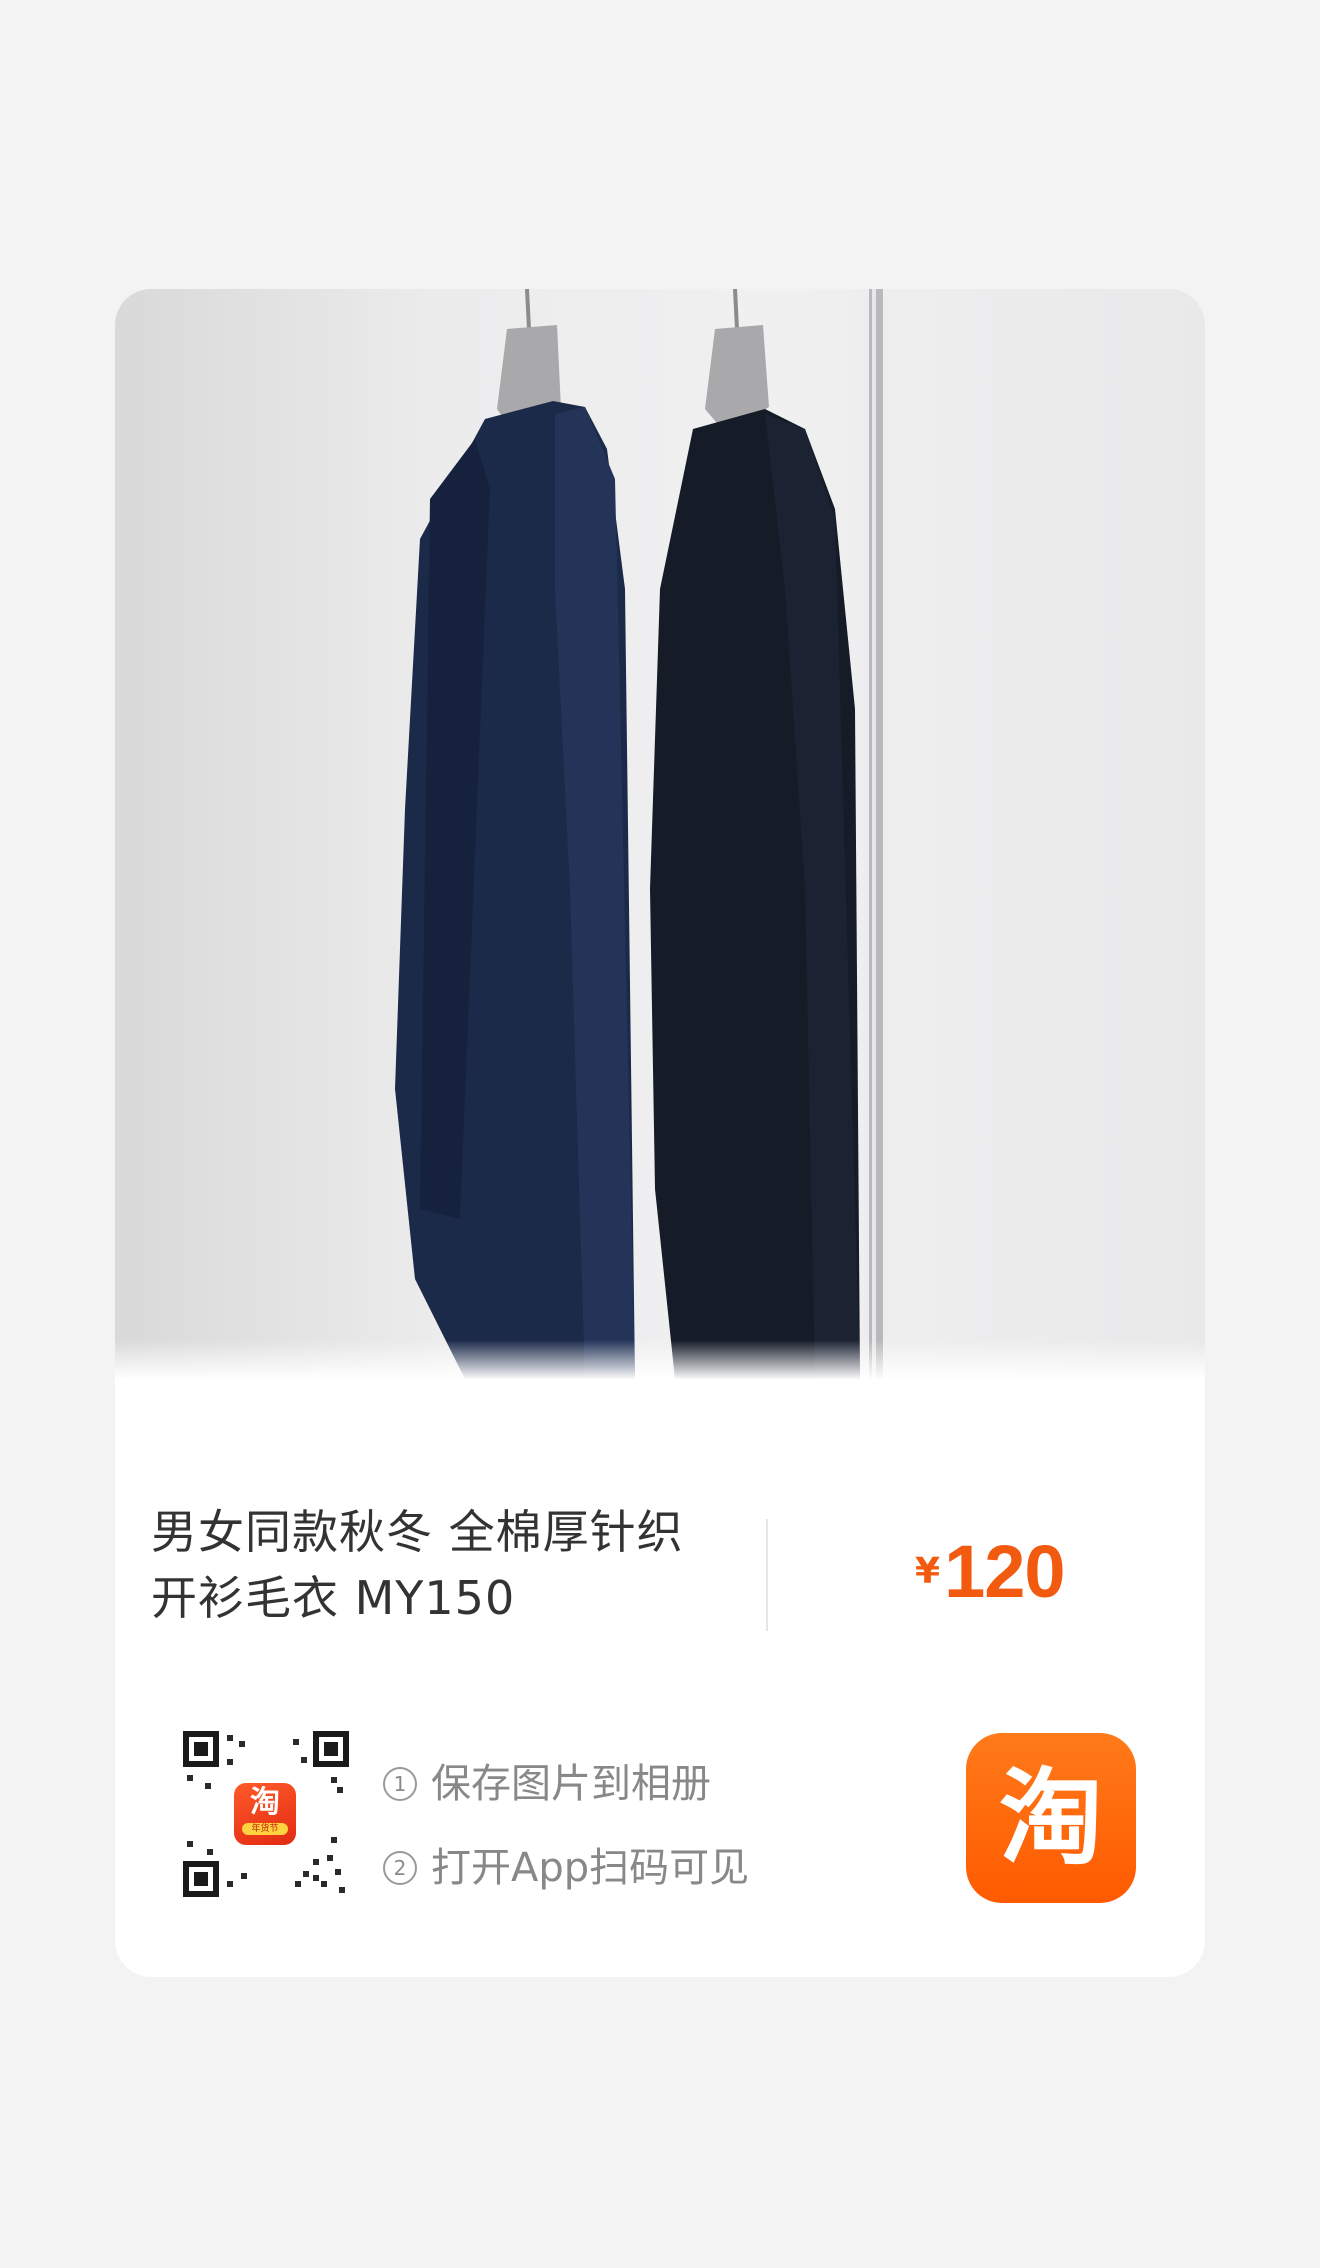 The height and width of the screenshot is (2268, 1320). I want to click on product-price: ¥120, so click(990, 1571).